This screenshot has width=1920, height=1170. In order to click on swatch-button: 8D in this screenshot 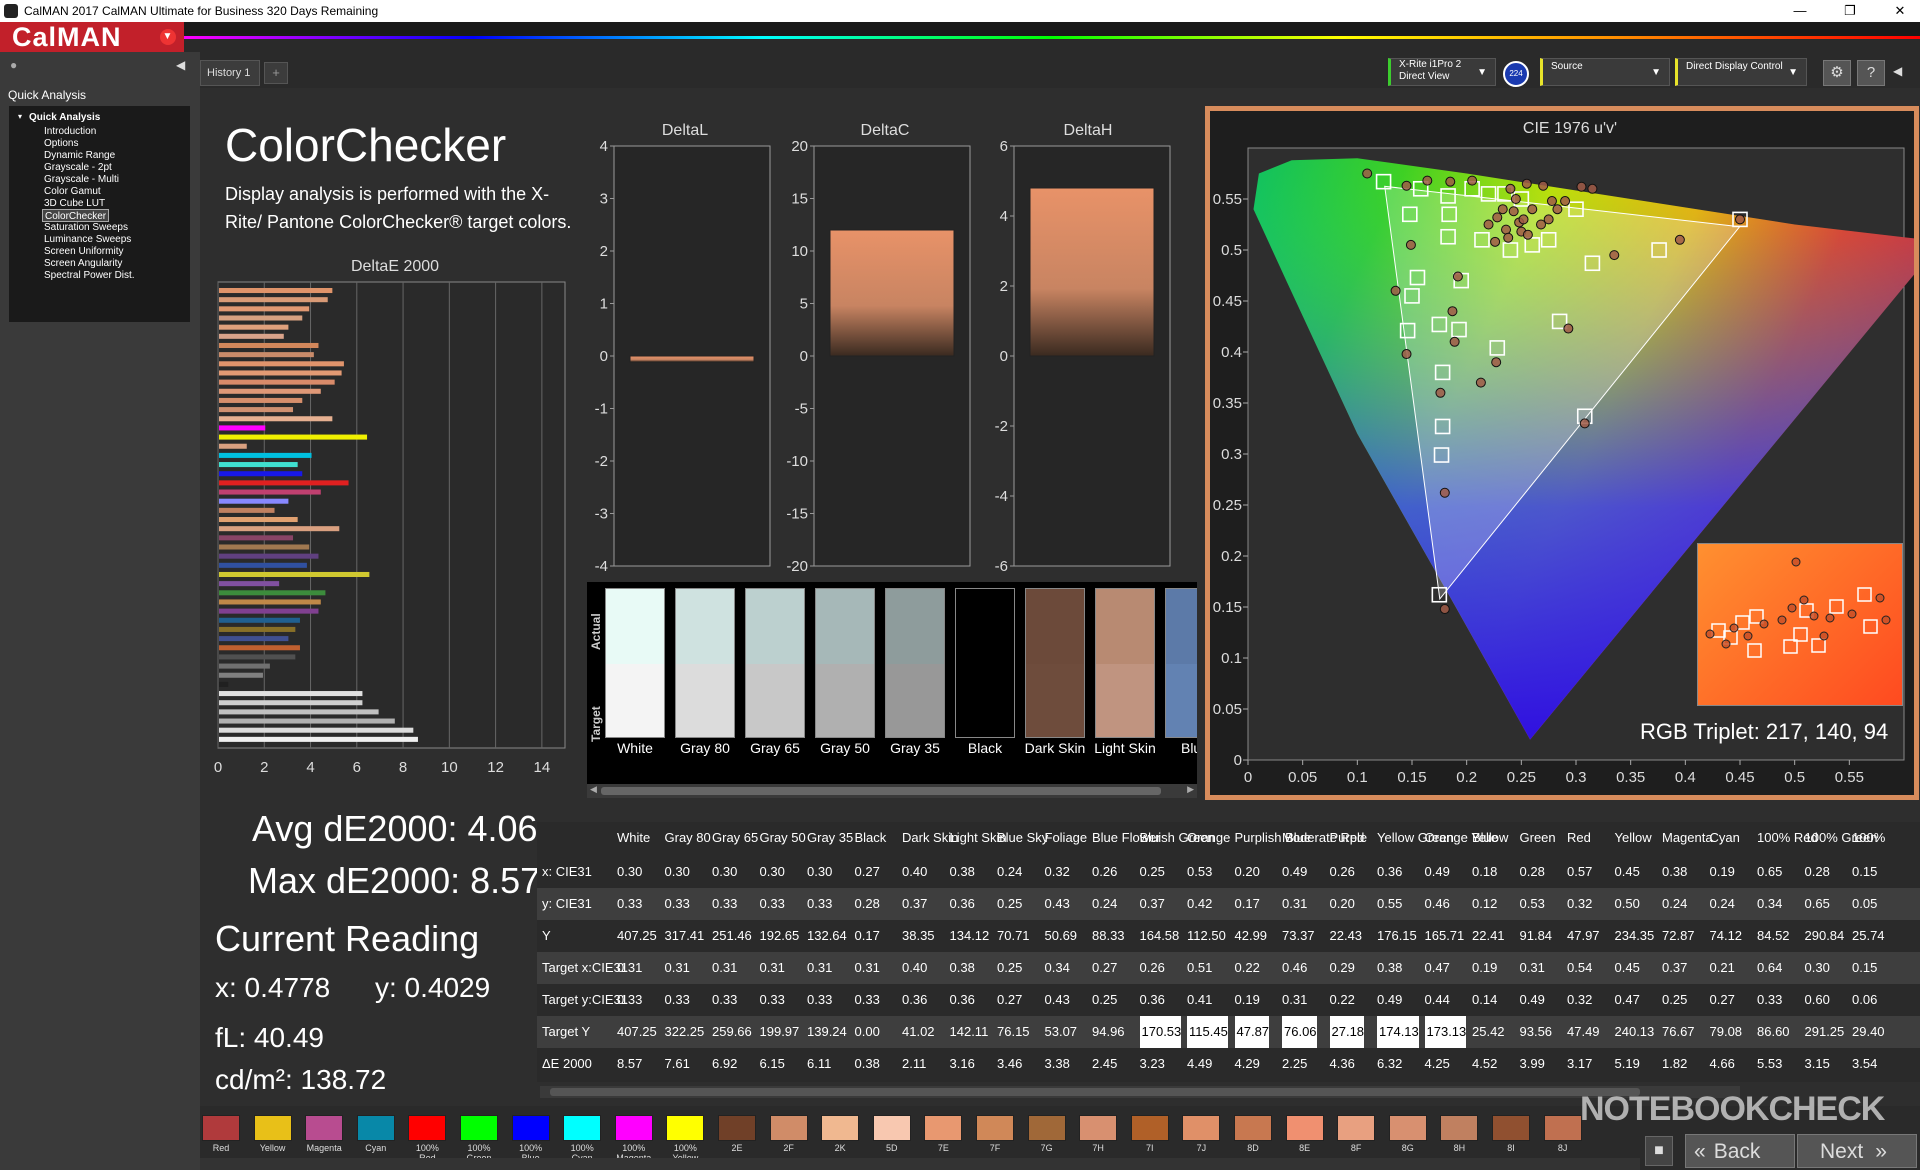, I will do `click(1253, 1135)`.